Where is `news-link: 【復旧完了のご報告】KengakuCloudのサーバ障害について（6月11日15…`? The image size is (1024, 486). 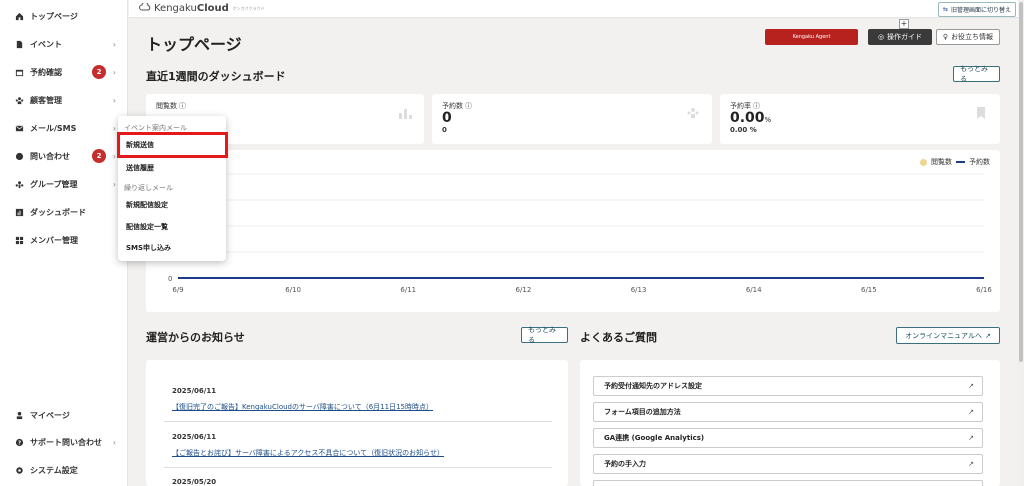
news-link: 【復旧完了のご報告】KengakuCloudのサーバ障害について（6月11日15… is located at coordinates (302, 407).